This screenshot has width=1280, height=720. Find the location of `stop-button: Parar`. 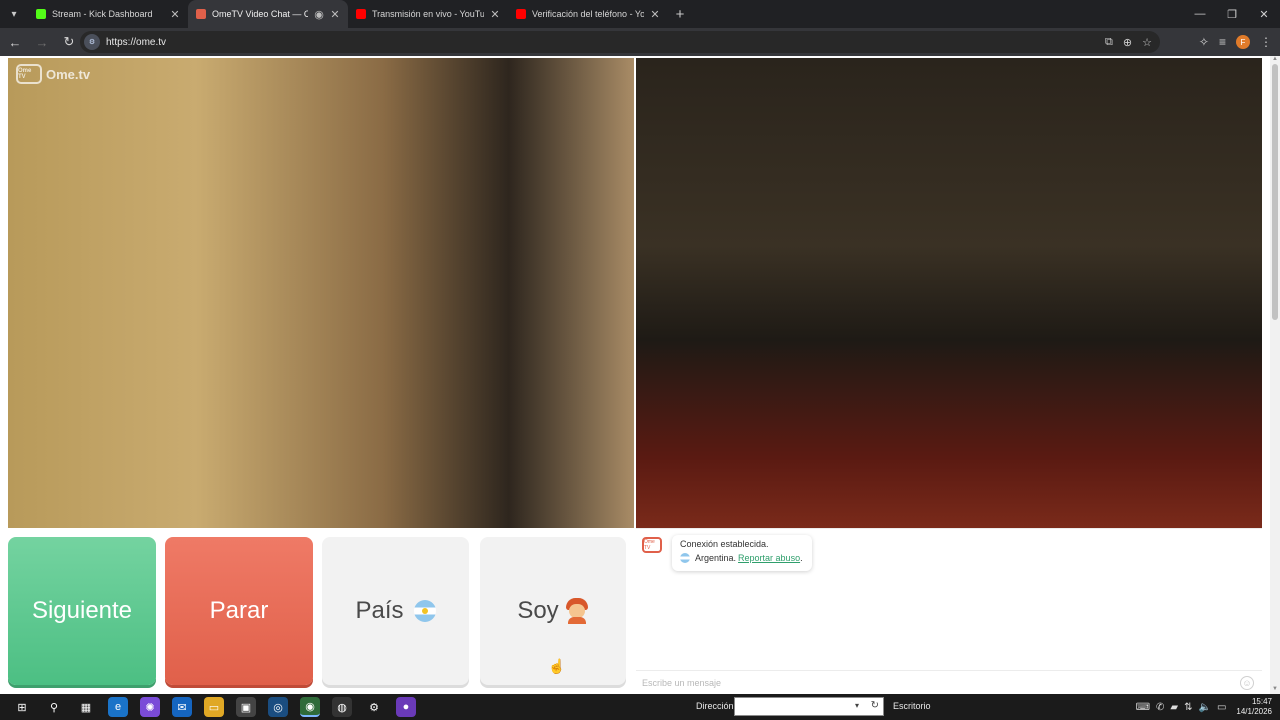

stop-button: Parar is located at coordinates (239, 611).